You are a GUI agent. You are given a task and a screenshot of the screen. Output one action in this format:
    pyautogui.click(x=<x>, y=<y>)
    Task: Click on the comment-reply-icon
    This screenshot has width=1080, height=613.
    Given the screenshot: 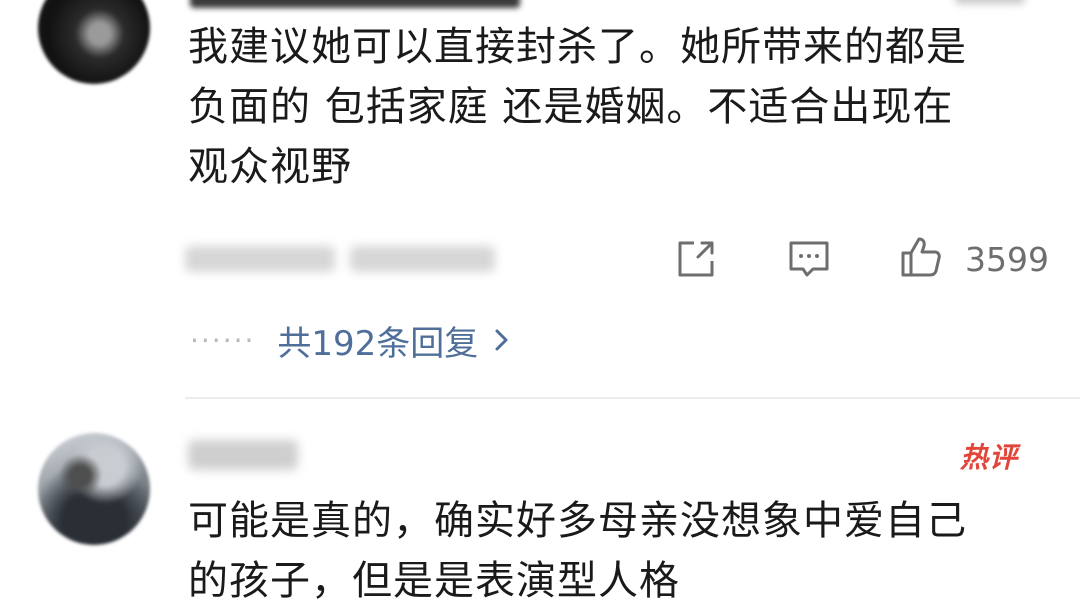 What is the action you would take?
    pyautogui.click(x=809, y=259)
    